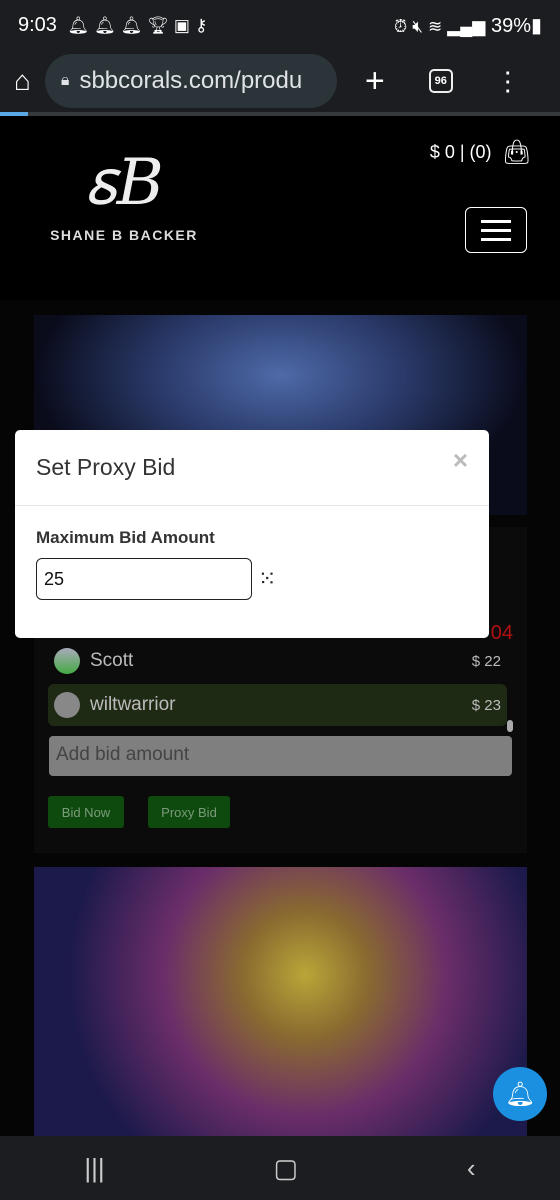 Image resolution: width=560 pixels, height=1200 pixels. Describe the element at coordinates (144, 579) in the screenshot. I see `max-bid-input` at that location.